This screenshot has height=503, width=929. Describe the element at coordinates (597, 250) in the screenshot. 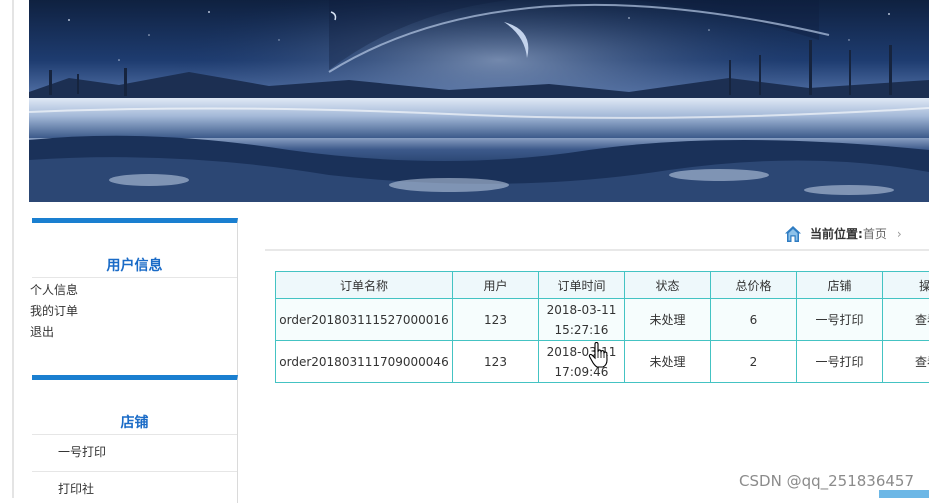

I see `breadcrumb-divider` at that location.